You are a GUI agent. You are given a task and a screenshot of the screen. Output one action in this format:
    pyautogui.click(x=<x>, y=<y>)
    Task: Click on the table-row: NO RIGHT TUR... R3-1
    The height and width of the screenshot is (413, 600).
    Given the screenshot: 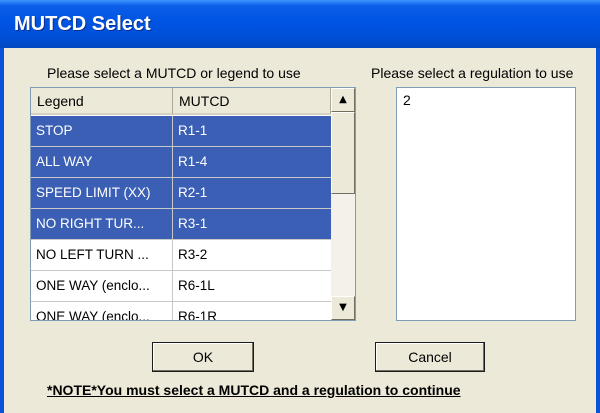 What is the action you would take?
    pyautogui.click(x=181, y=224)
    